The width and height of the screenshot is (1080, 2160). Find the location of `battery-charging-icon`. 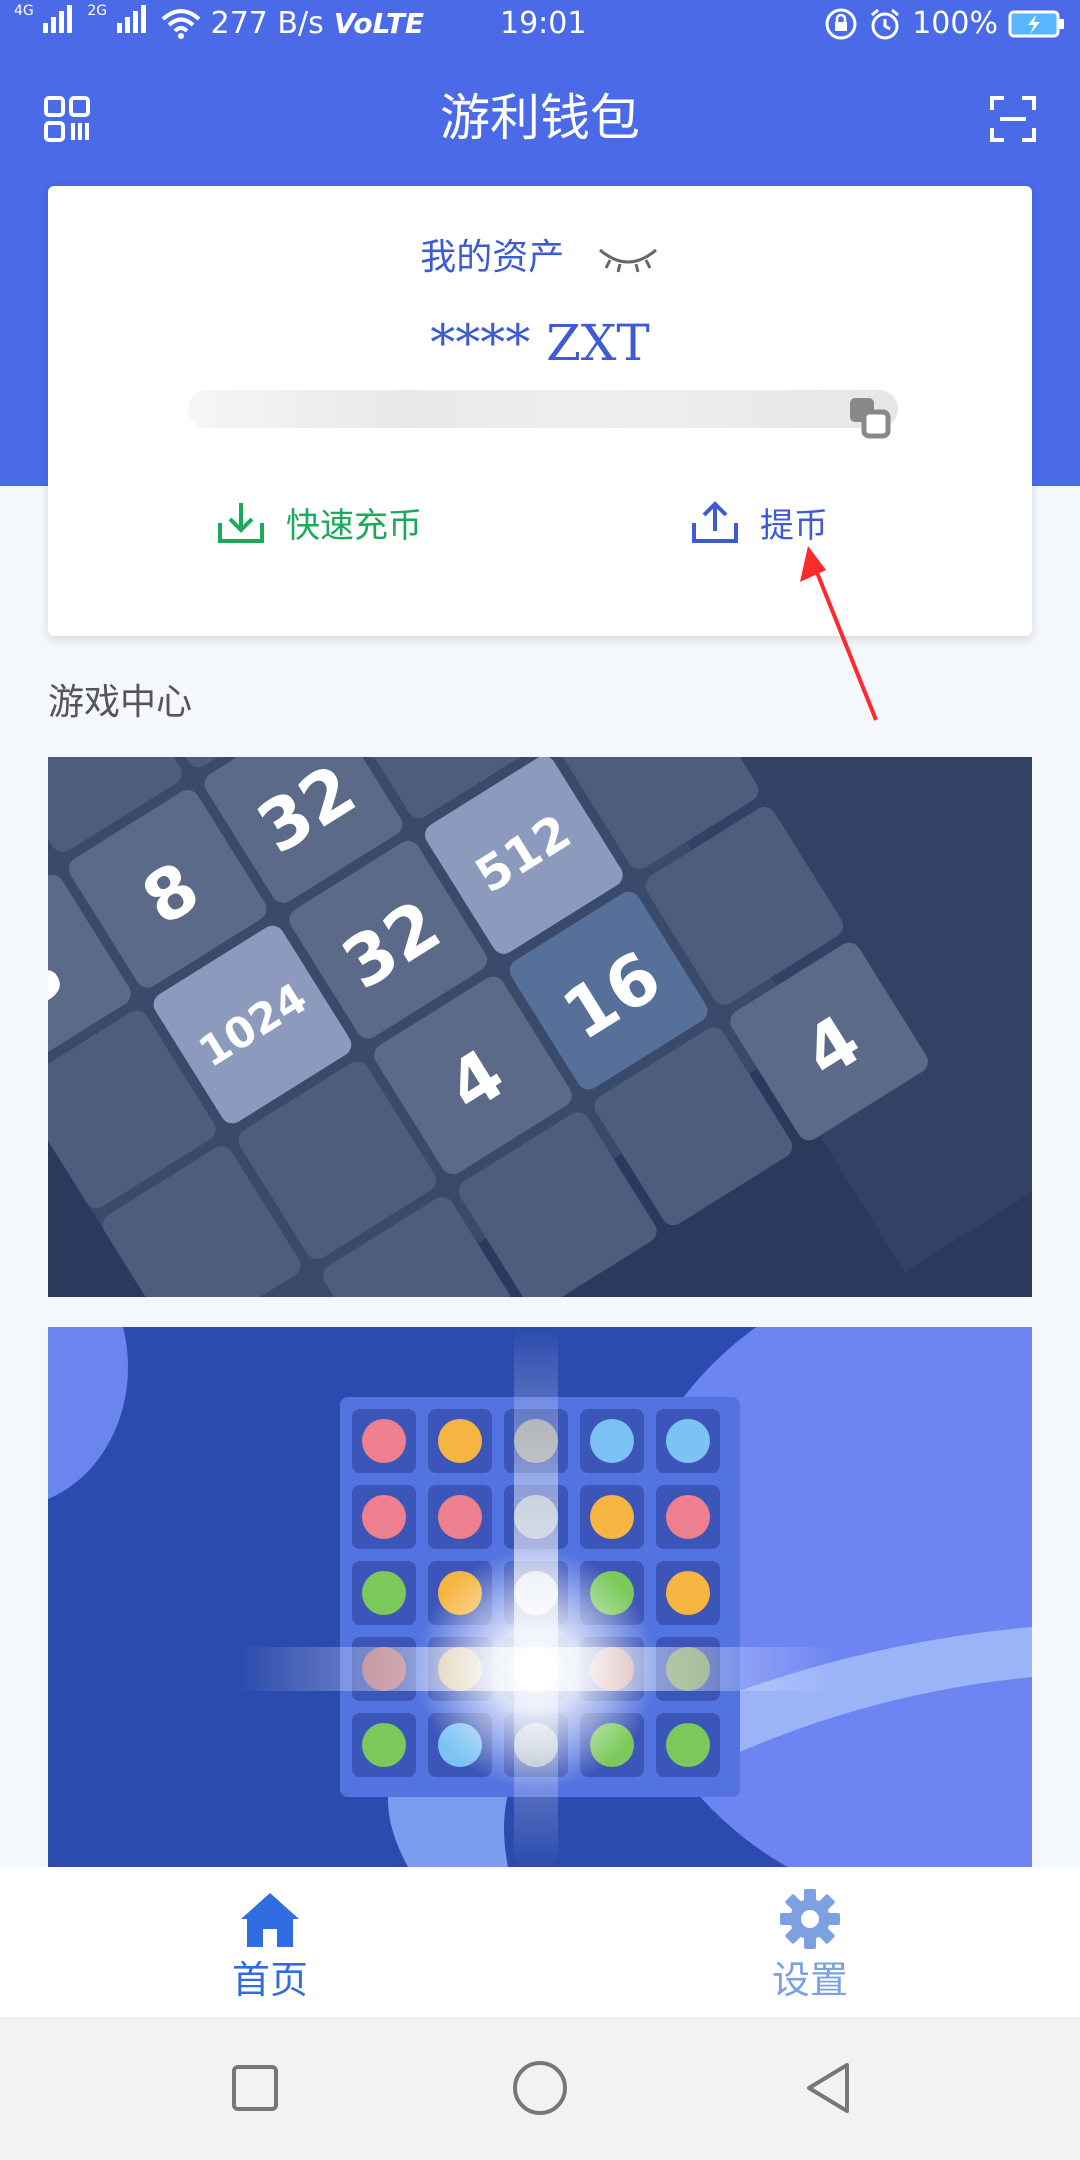

battery-charging-icon is located at coordinates (1036, 24).